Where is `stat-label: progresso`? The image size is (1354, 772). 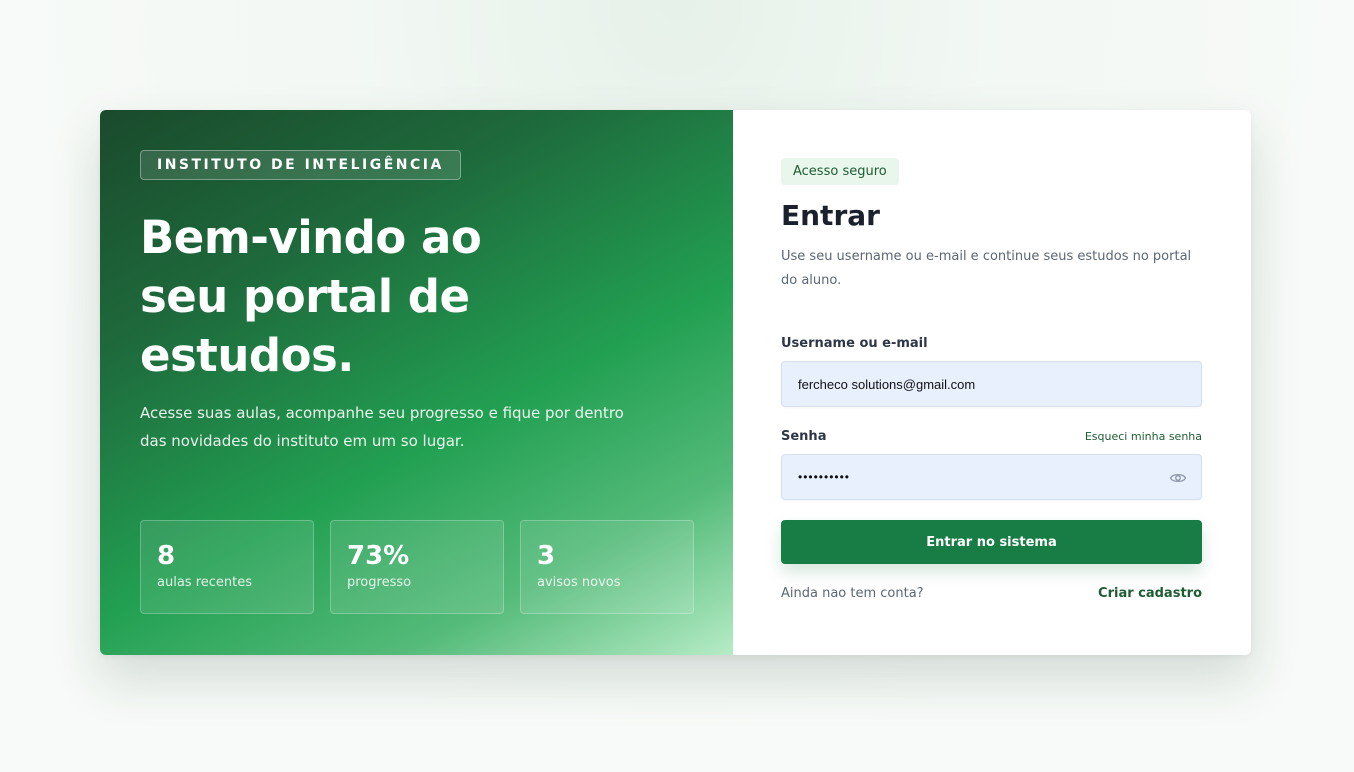
stat-label: progresso is located at coordinates (379, 582).